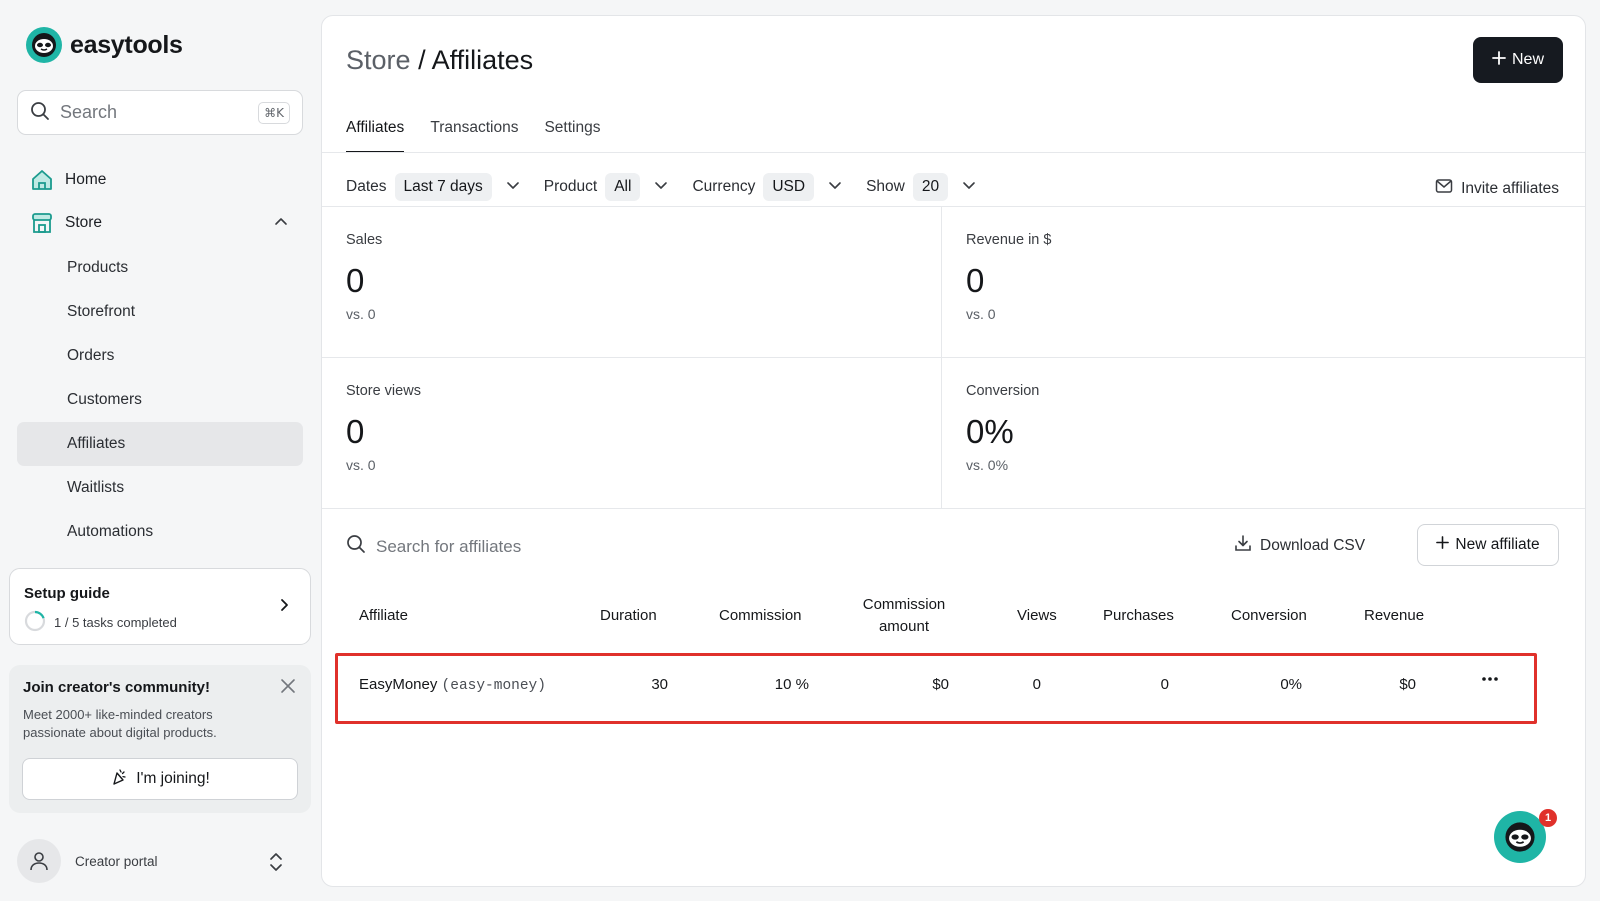  What do you see at coordinates (378, 60) in the screenshot?
I see `breadcrumb-store: Store` at bounding box center [378, 60].